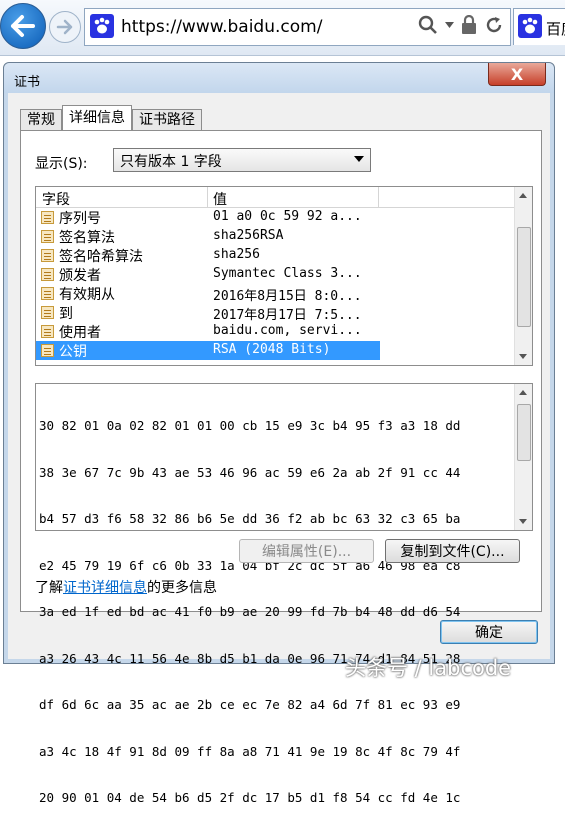  I want to click on learn-prefix: 了解, so click(49, 588).